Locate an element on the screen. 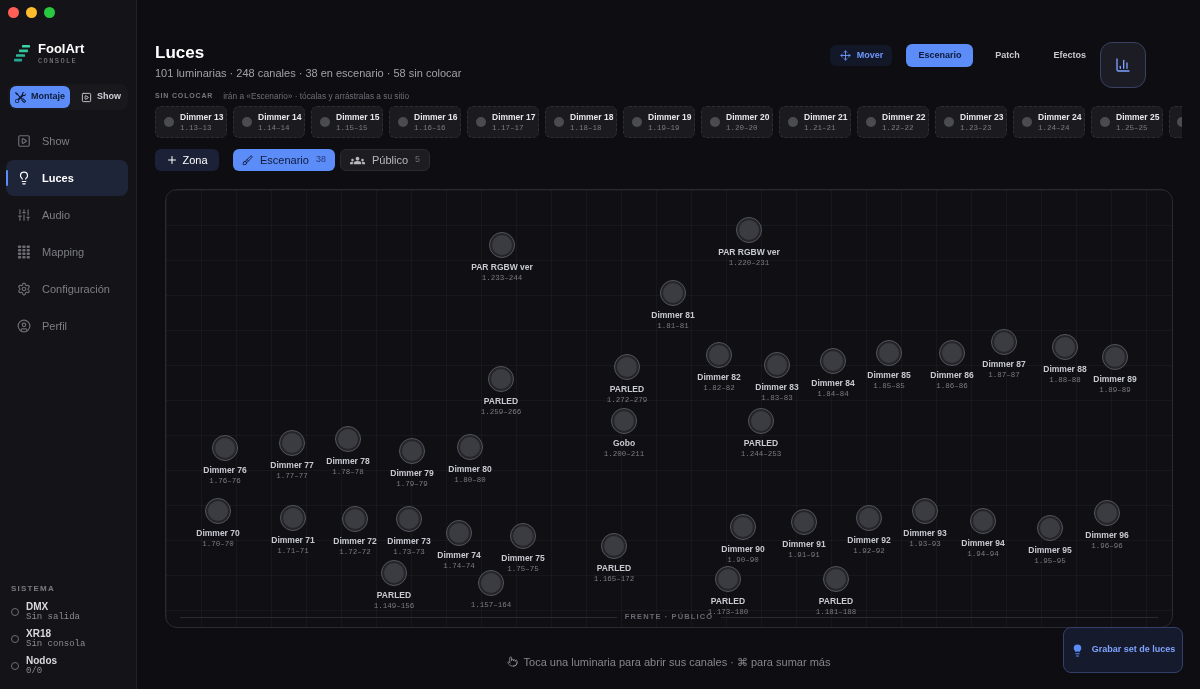  fixture-name: Dimmer 92 is located at coordinates (869, 540).